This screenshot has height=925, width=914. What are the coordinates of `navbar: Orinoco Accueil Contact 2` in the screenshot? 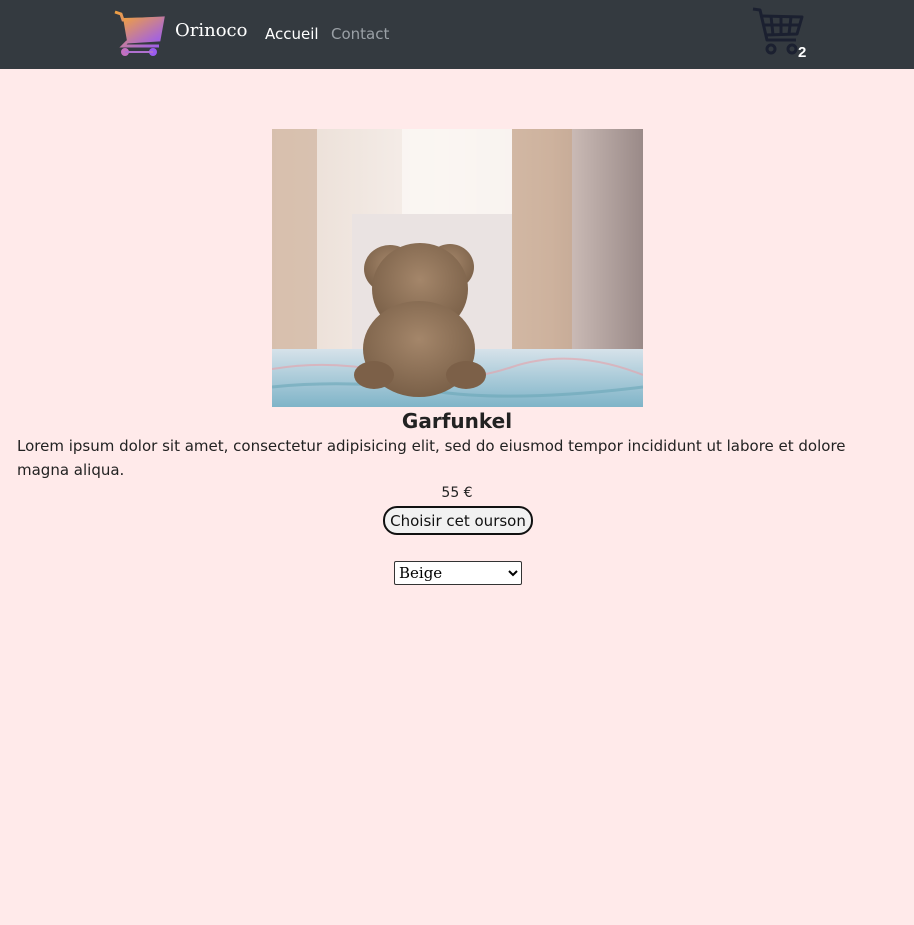 It's located at (457, 34).